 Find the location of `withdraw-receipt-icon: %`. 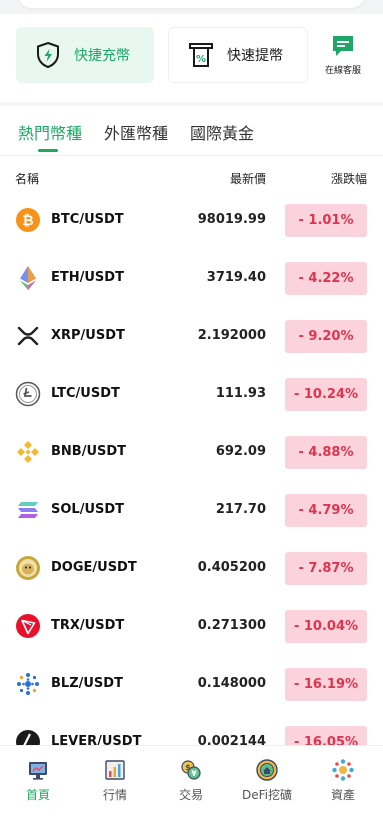

withdraw-receipt-icon: % is located at coordinates (201, 55).